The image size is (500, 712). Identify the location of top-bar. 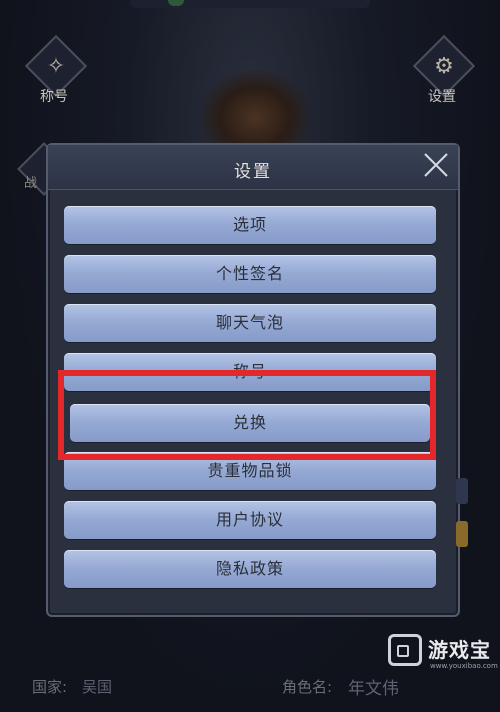
(250, 4).